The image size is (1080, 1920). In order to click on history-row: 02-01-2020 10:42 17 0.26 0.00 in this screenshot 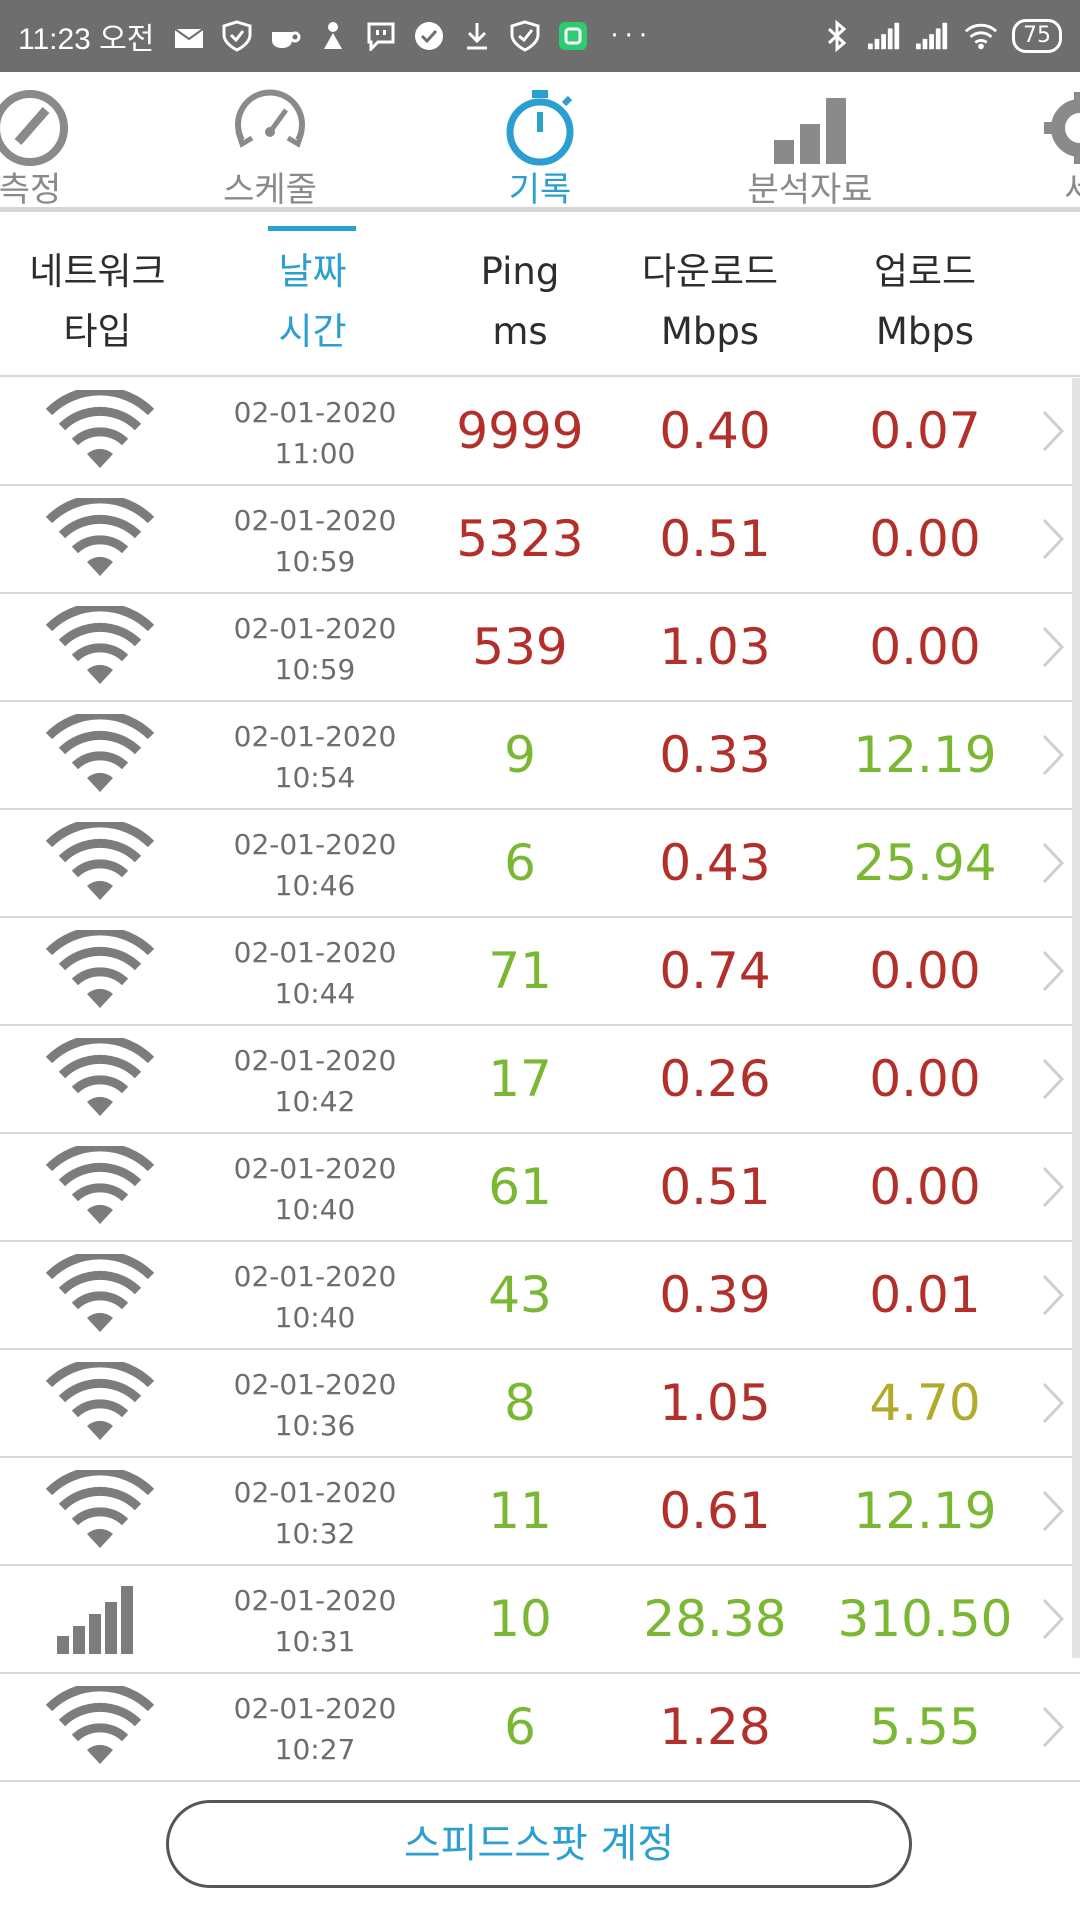, I will do `click(540, 1080)`.